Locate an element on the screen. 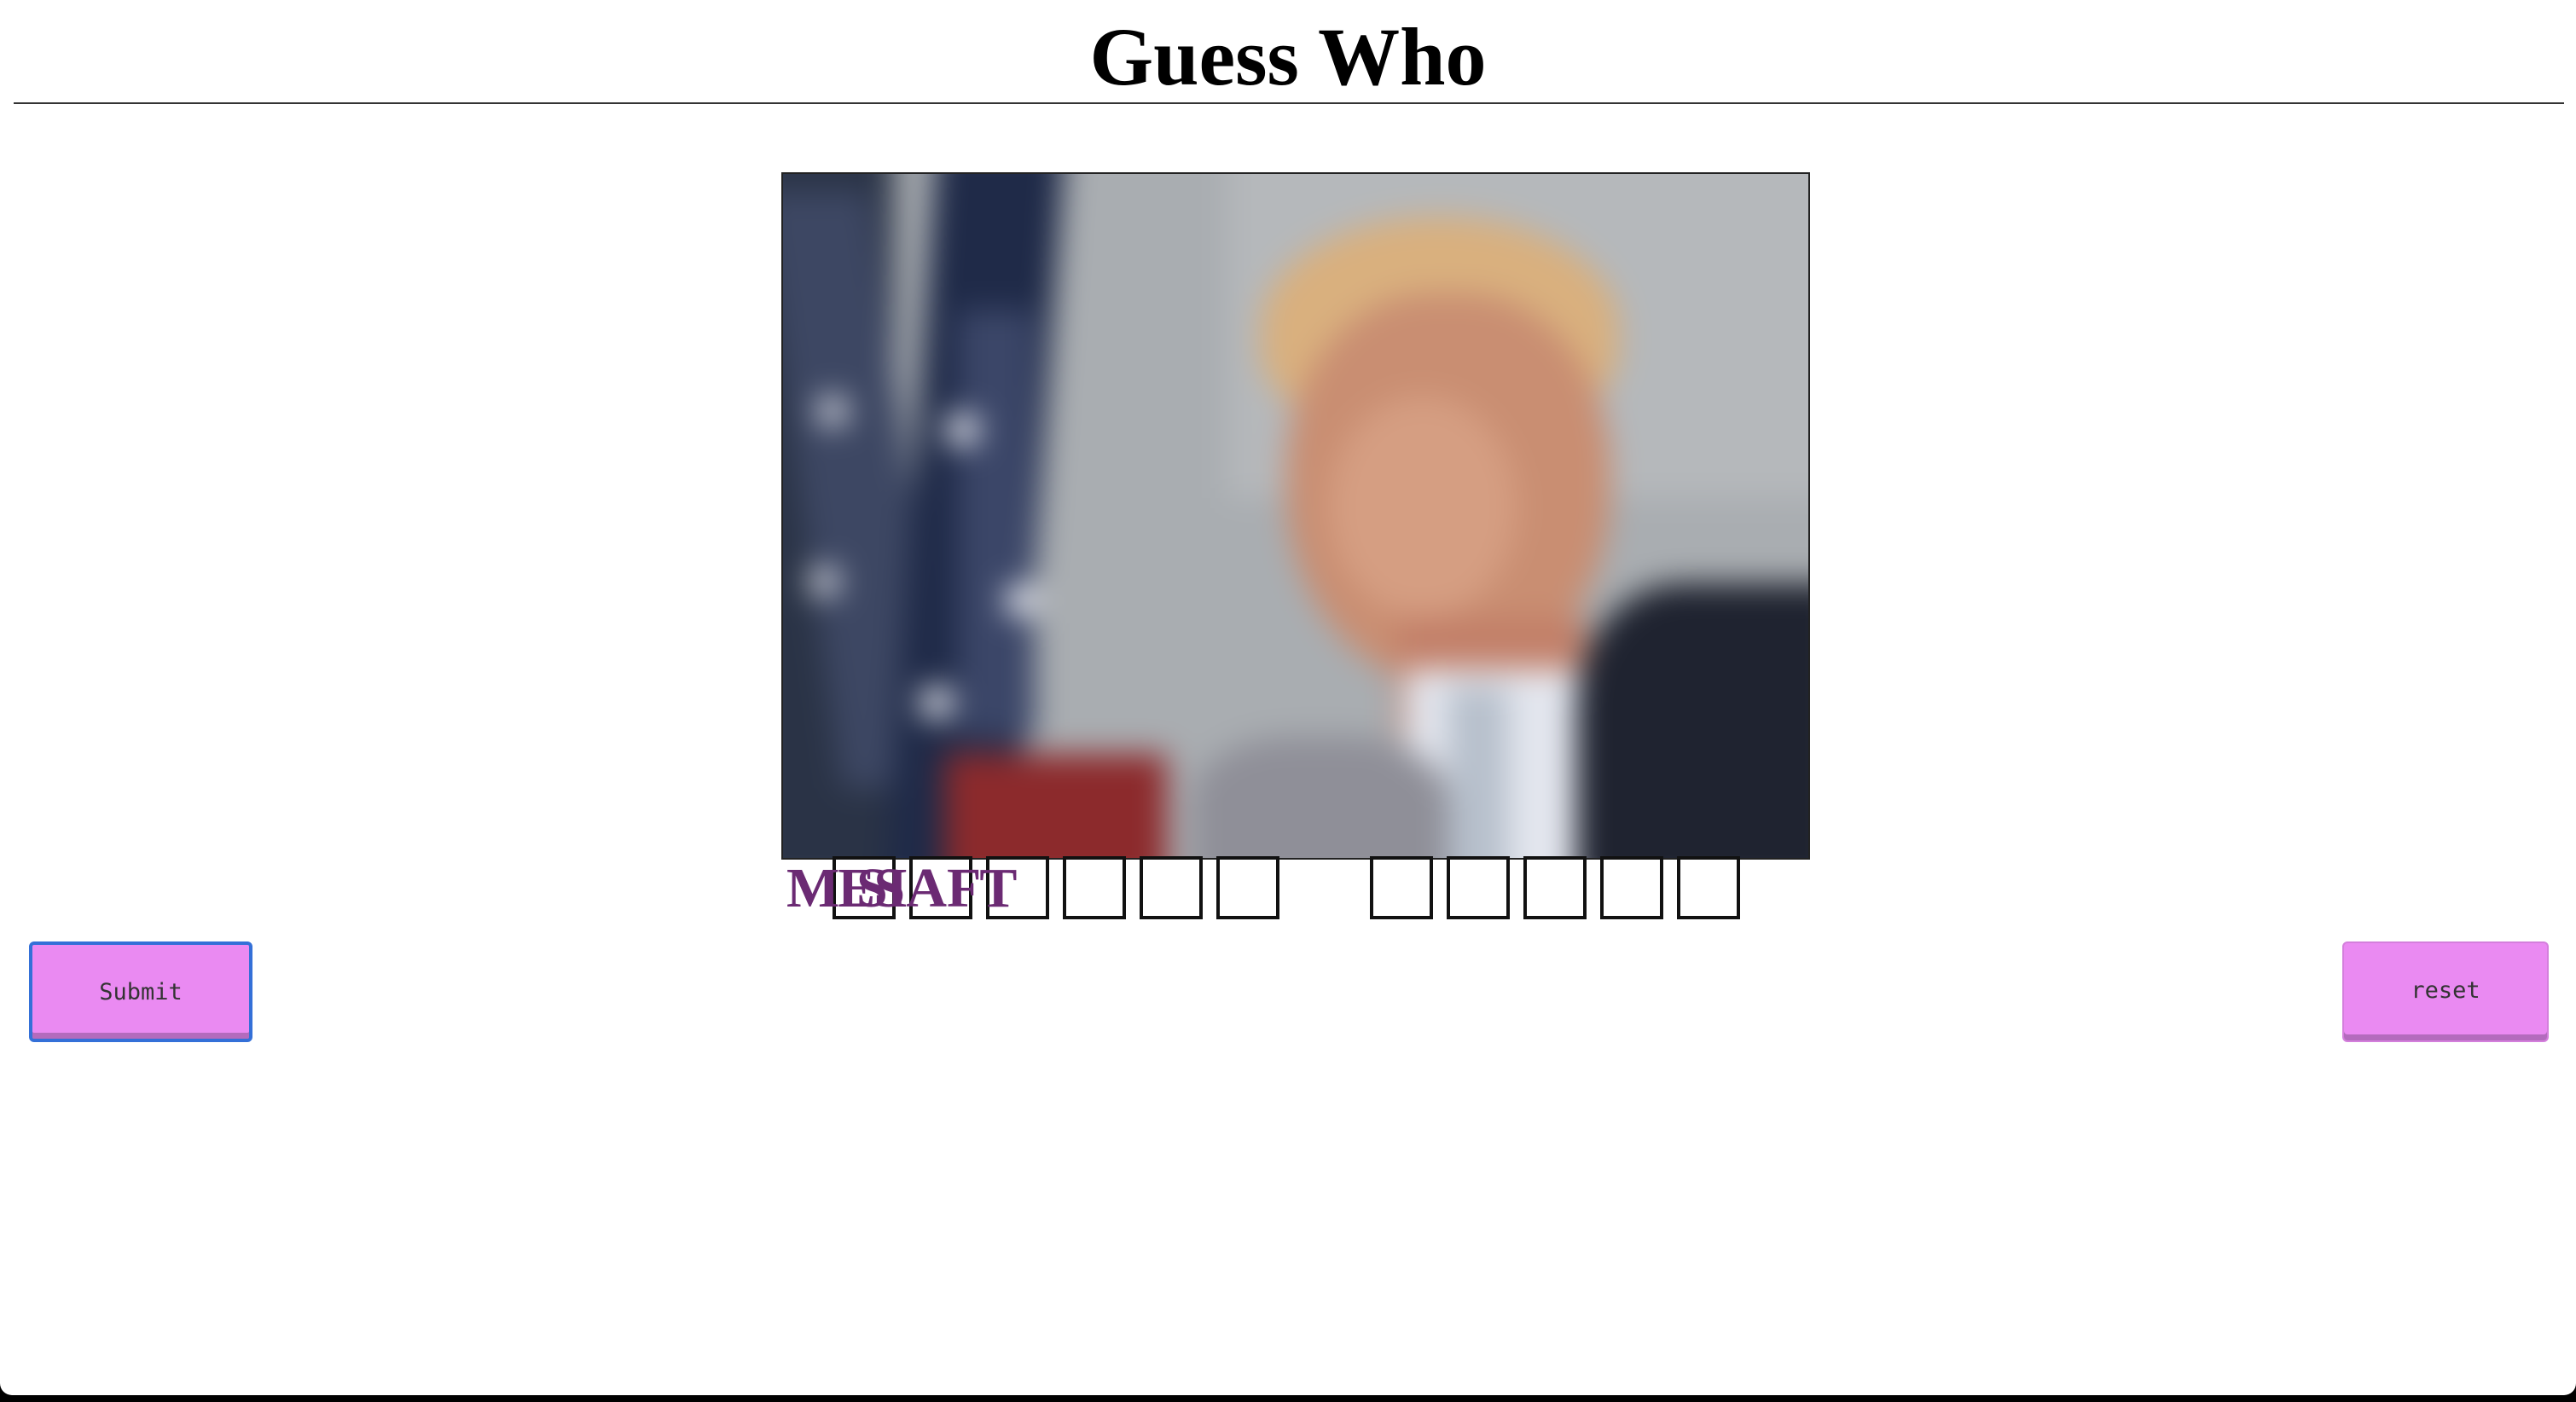 This screenshot has height=1402, width=2576. guess-text-2: SIA is located at coordinates (901, 888).